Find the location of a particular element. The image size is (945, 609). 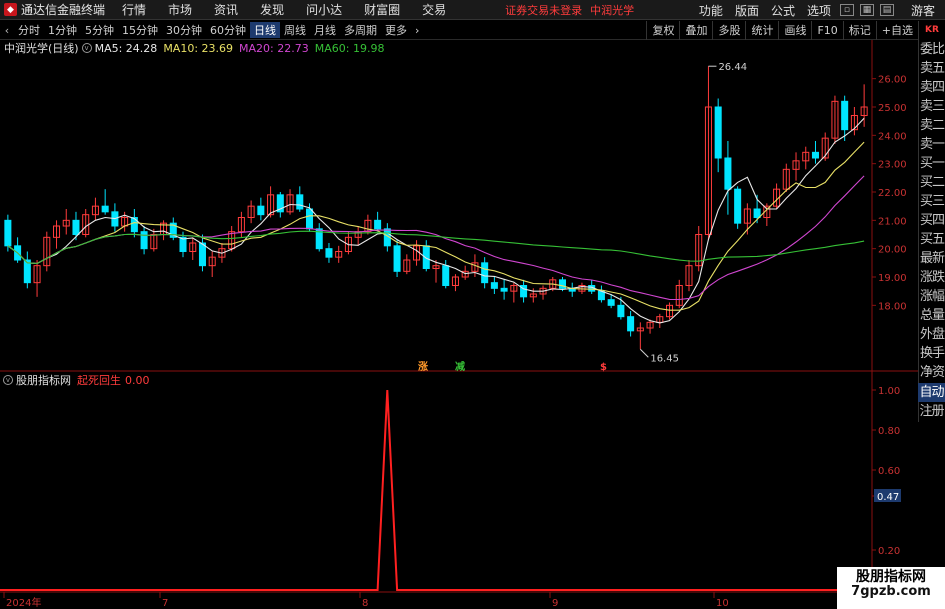

ma20-label: MA20: 22.73 is located at coordinates (274, 48).